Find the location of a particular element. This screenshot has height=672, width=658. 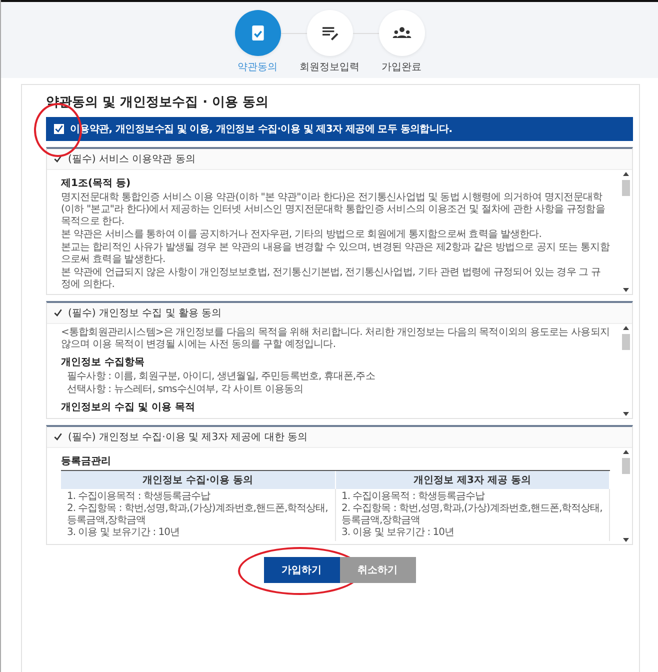

terms-item: 필수사항 : 이름, 회원구분, 아이디, 생년월일, 주민등록번호, 휴대폰,주소 is located at coordinates (221, 377).